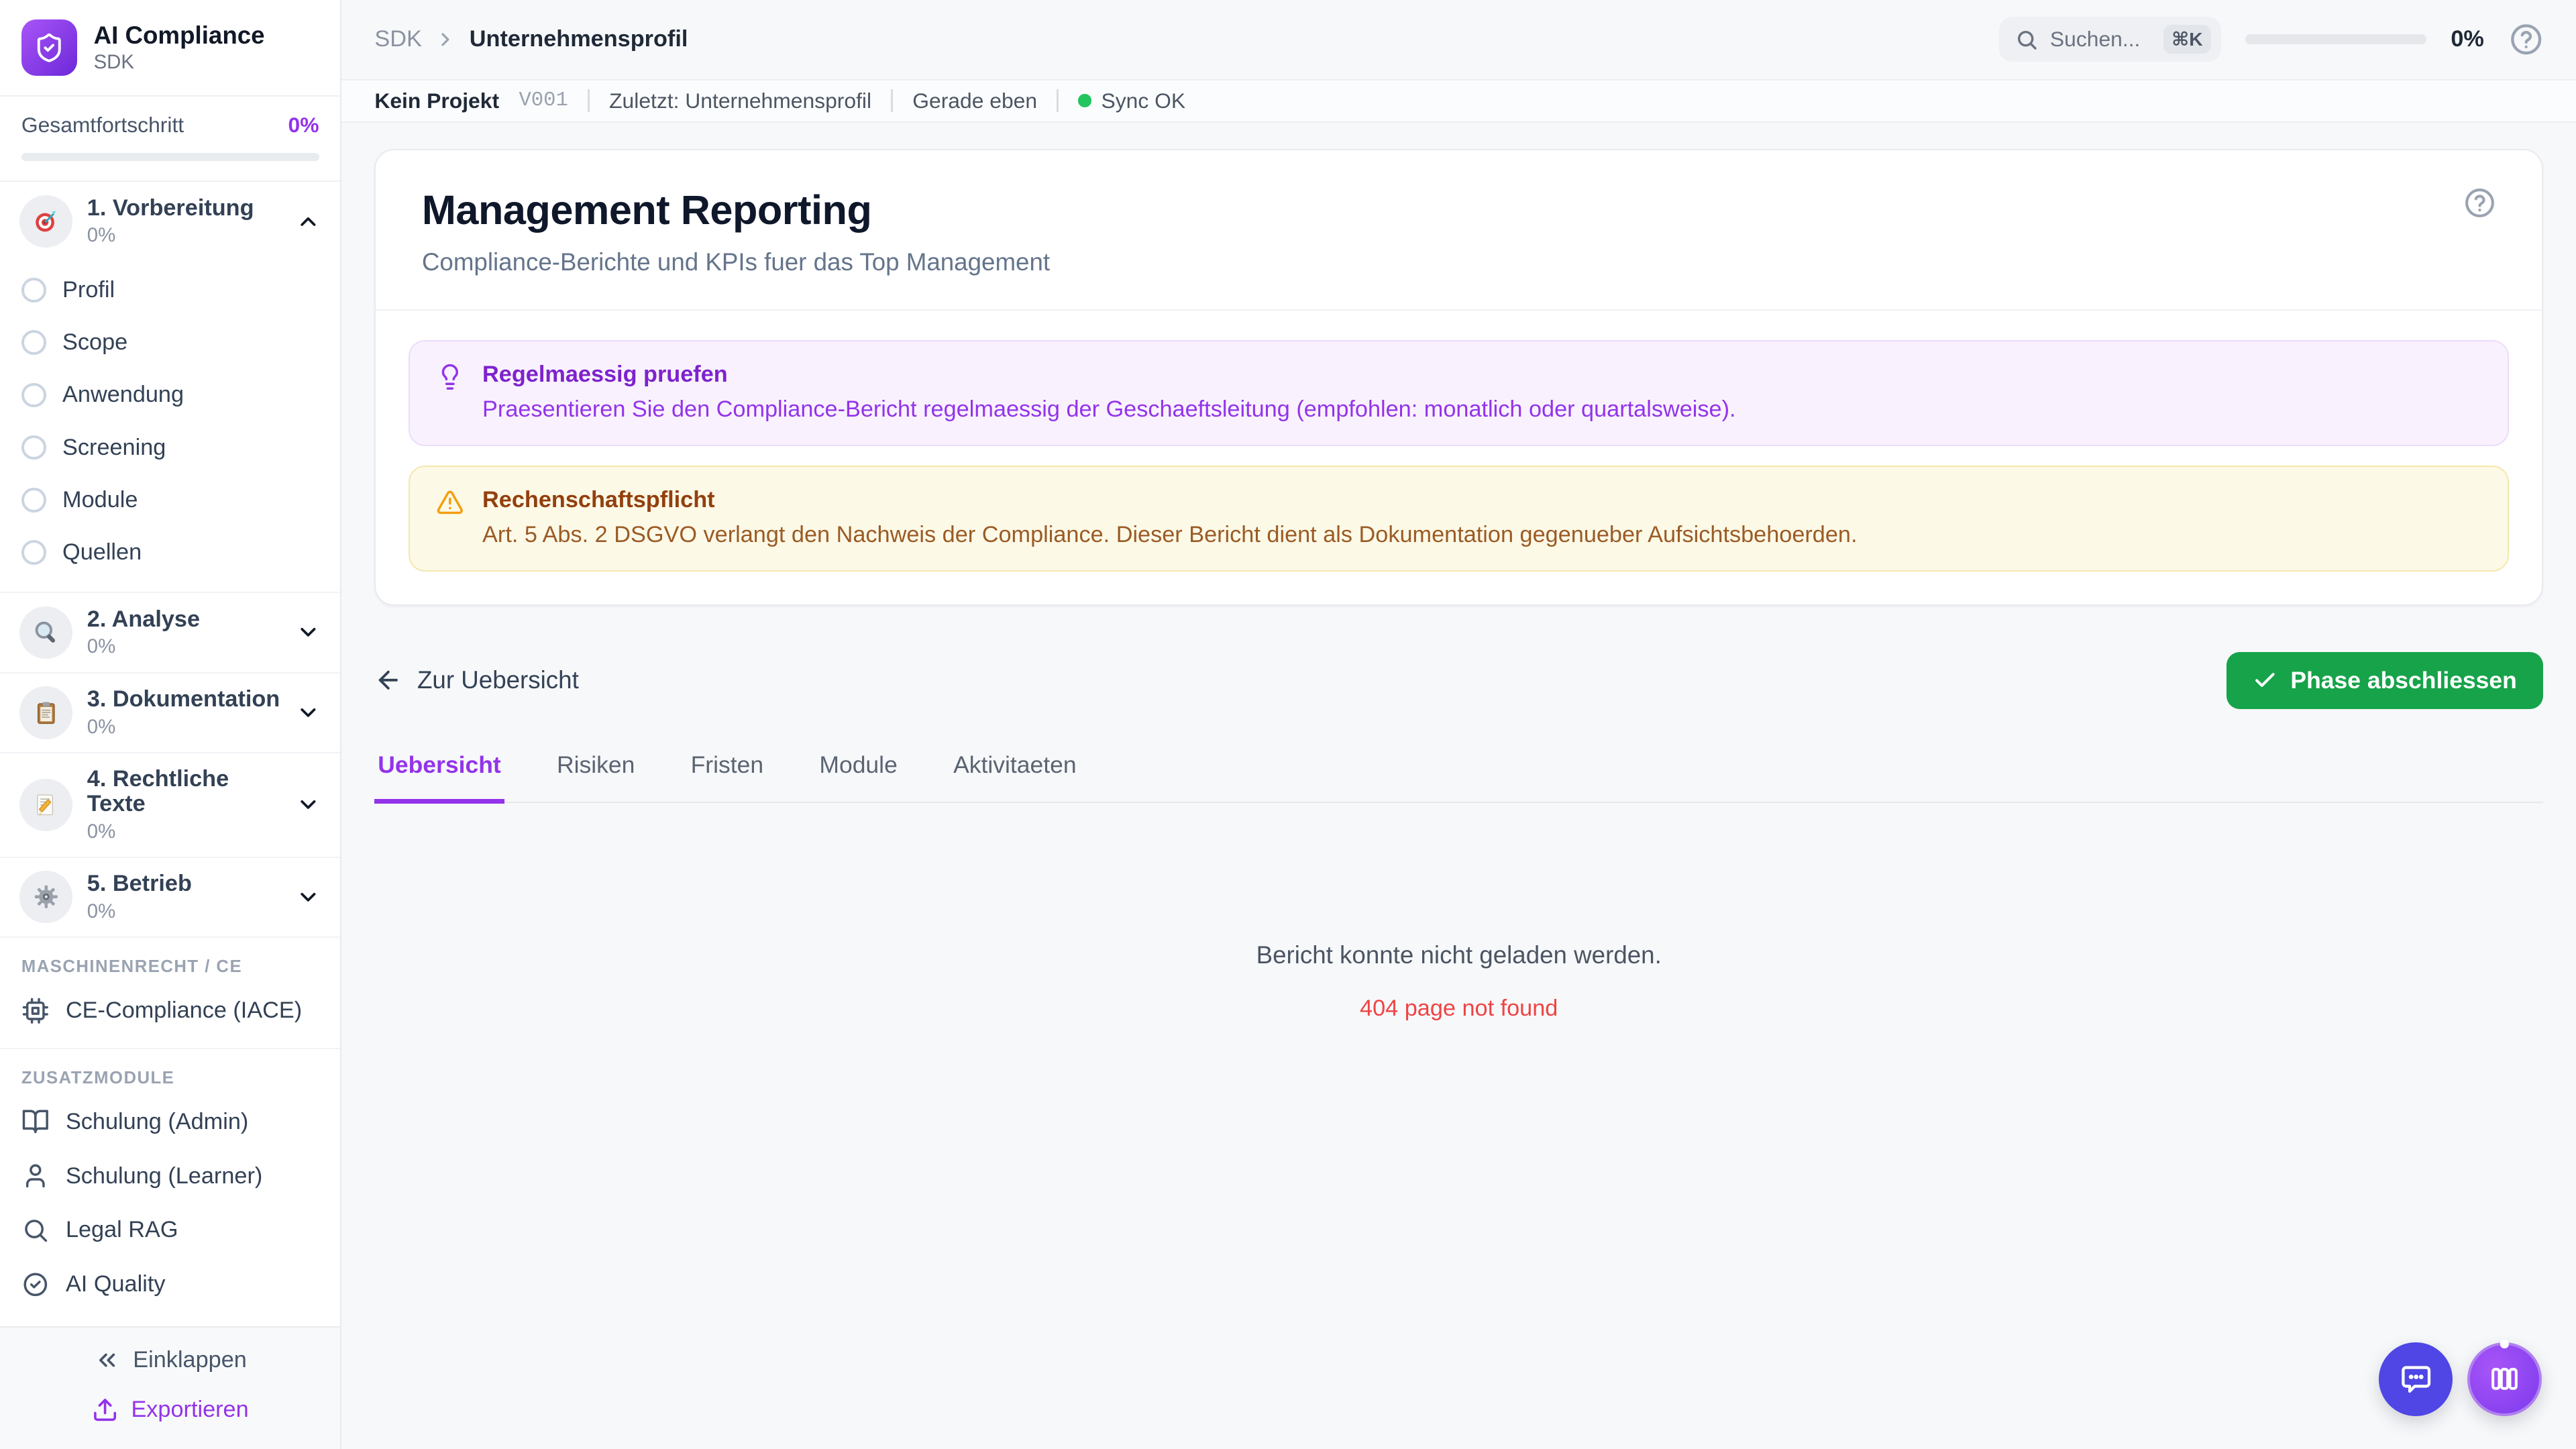 This screenshot has height=1449, width=2576. I want to click on tab-module: Module, so click(858, 777).